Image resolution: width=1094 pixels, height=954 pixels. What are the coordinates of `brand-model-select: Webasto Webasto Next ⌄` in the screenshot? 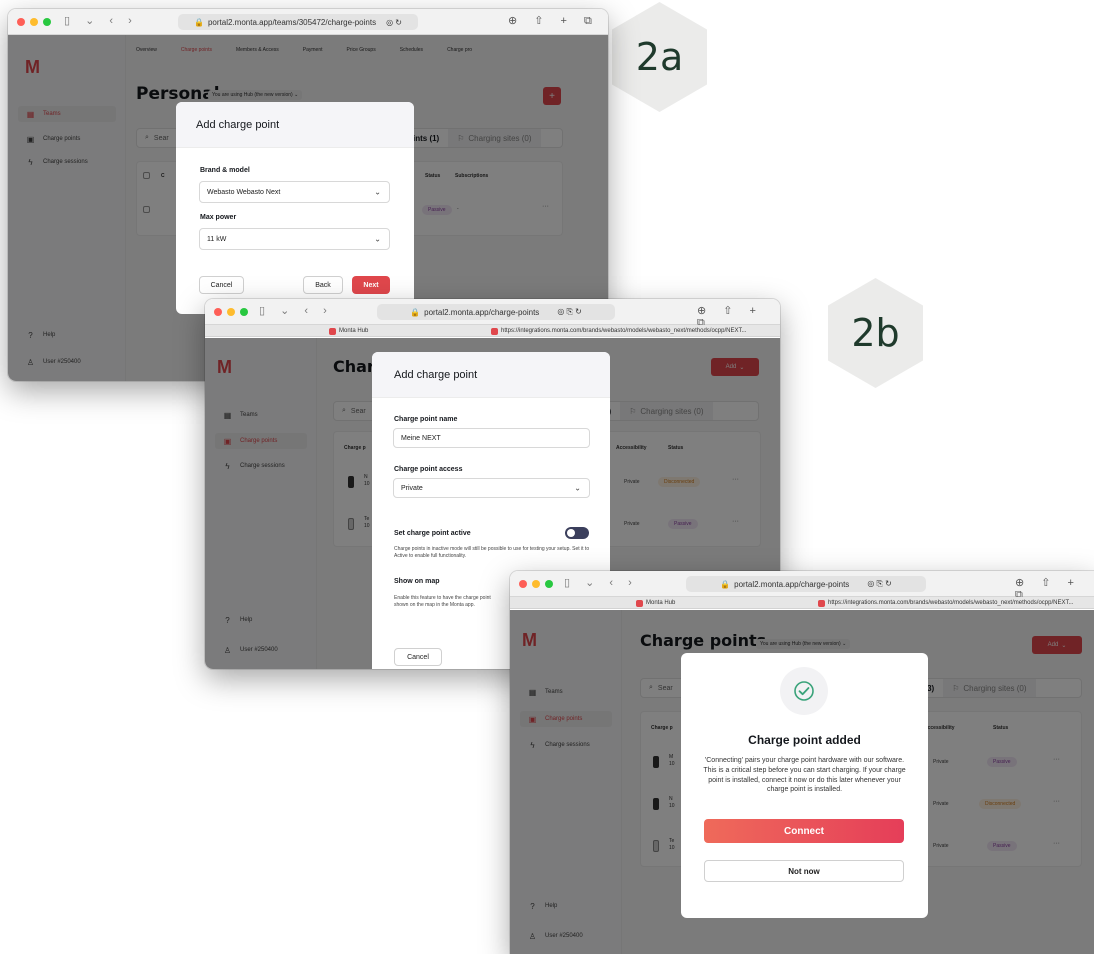 It's located at (294, 192).